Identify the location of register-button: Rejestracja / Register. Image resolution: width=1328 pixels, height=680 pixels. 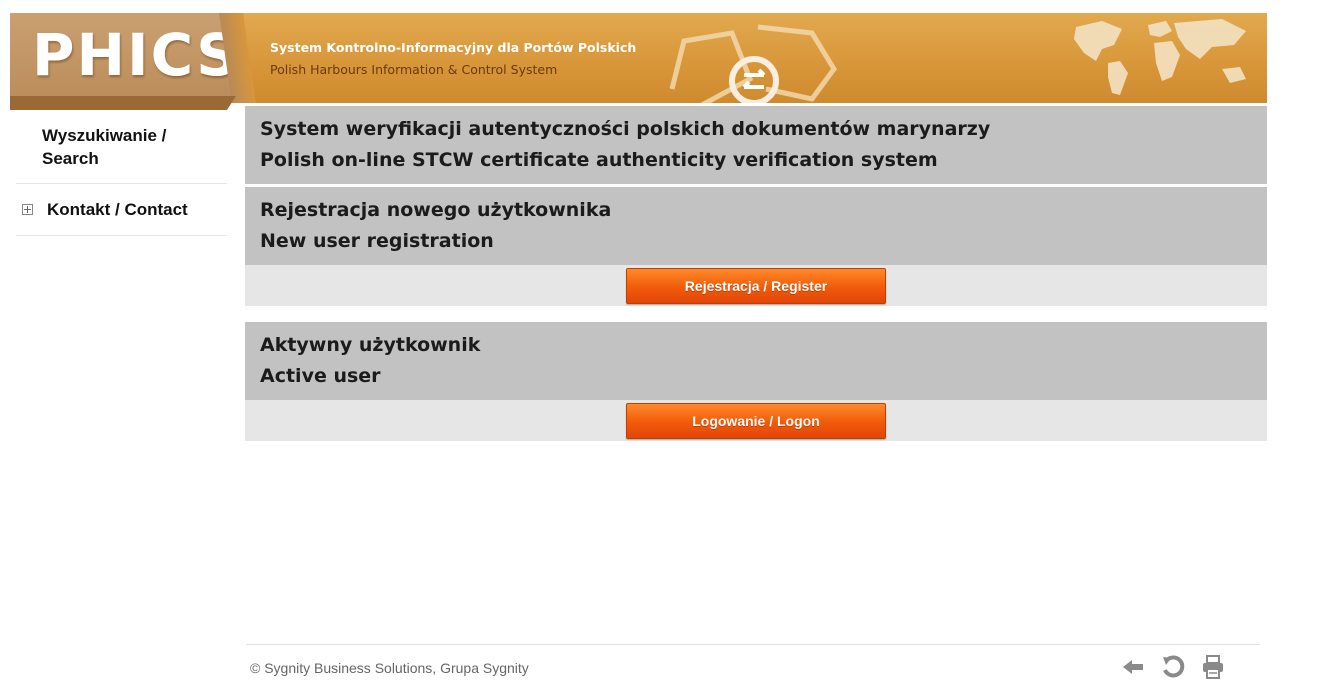
(756, 285).